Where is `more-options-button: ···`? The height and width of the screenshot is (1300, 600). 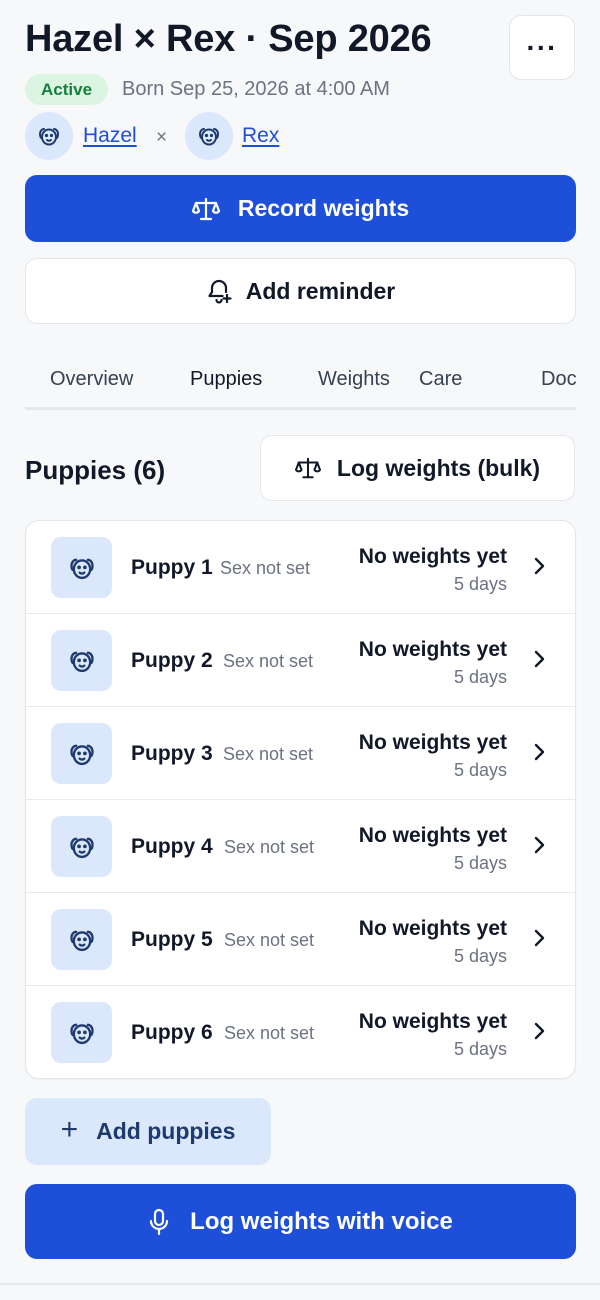
more-options-button: ··· is located at coordinates (542, 47).